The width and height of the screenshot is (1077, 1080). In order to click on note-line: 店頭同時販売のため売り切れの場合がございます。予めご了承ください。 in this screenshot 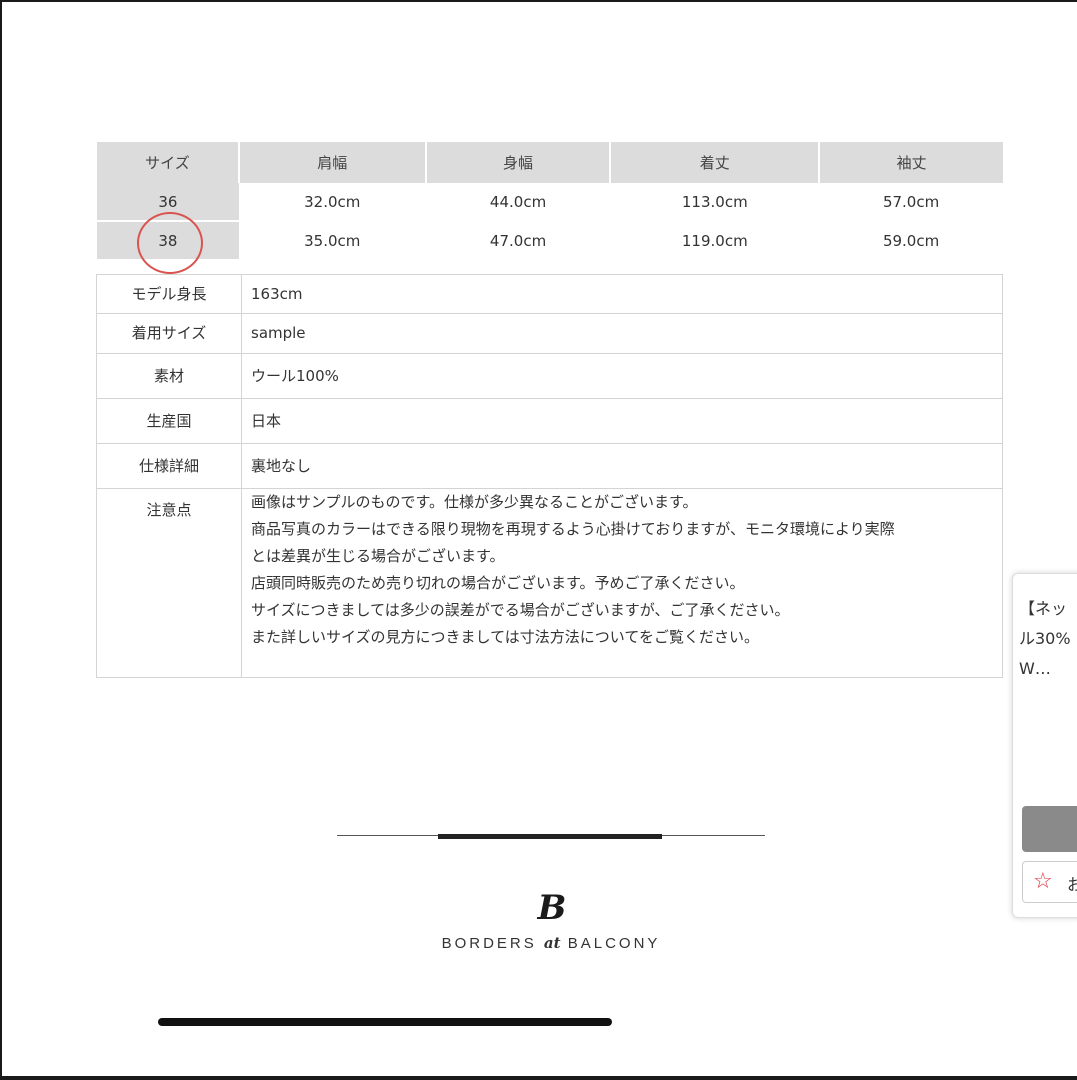, I will do `click(498, 583)`.